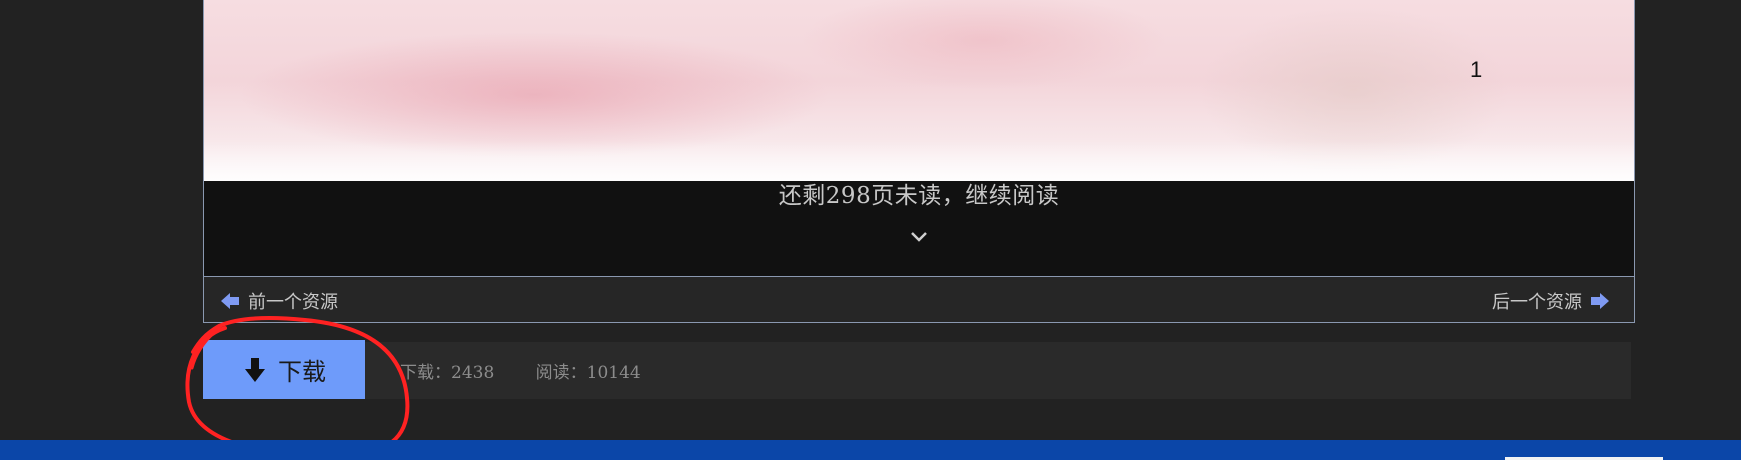  What do you see at coordinates (255, 369) in the screenshot?
I see `download-arrow-icon` at bounding box center [255, 369].